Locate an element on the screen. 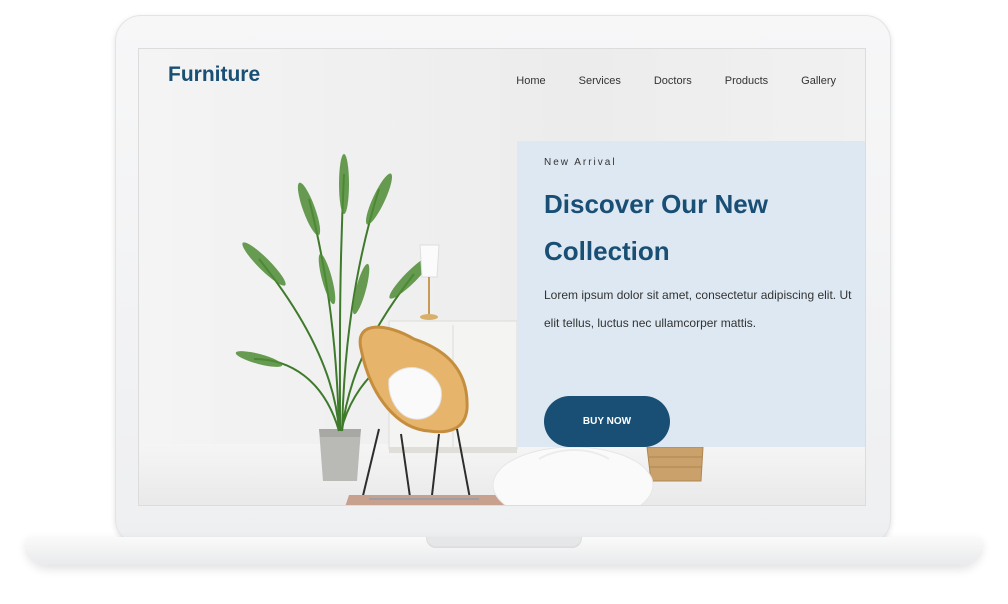 The height and width of the screenshot is (604, 1008). nav-home: Home is located at coordinates (530, 81).